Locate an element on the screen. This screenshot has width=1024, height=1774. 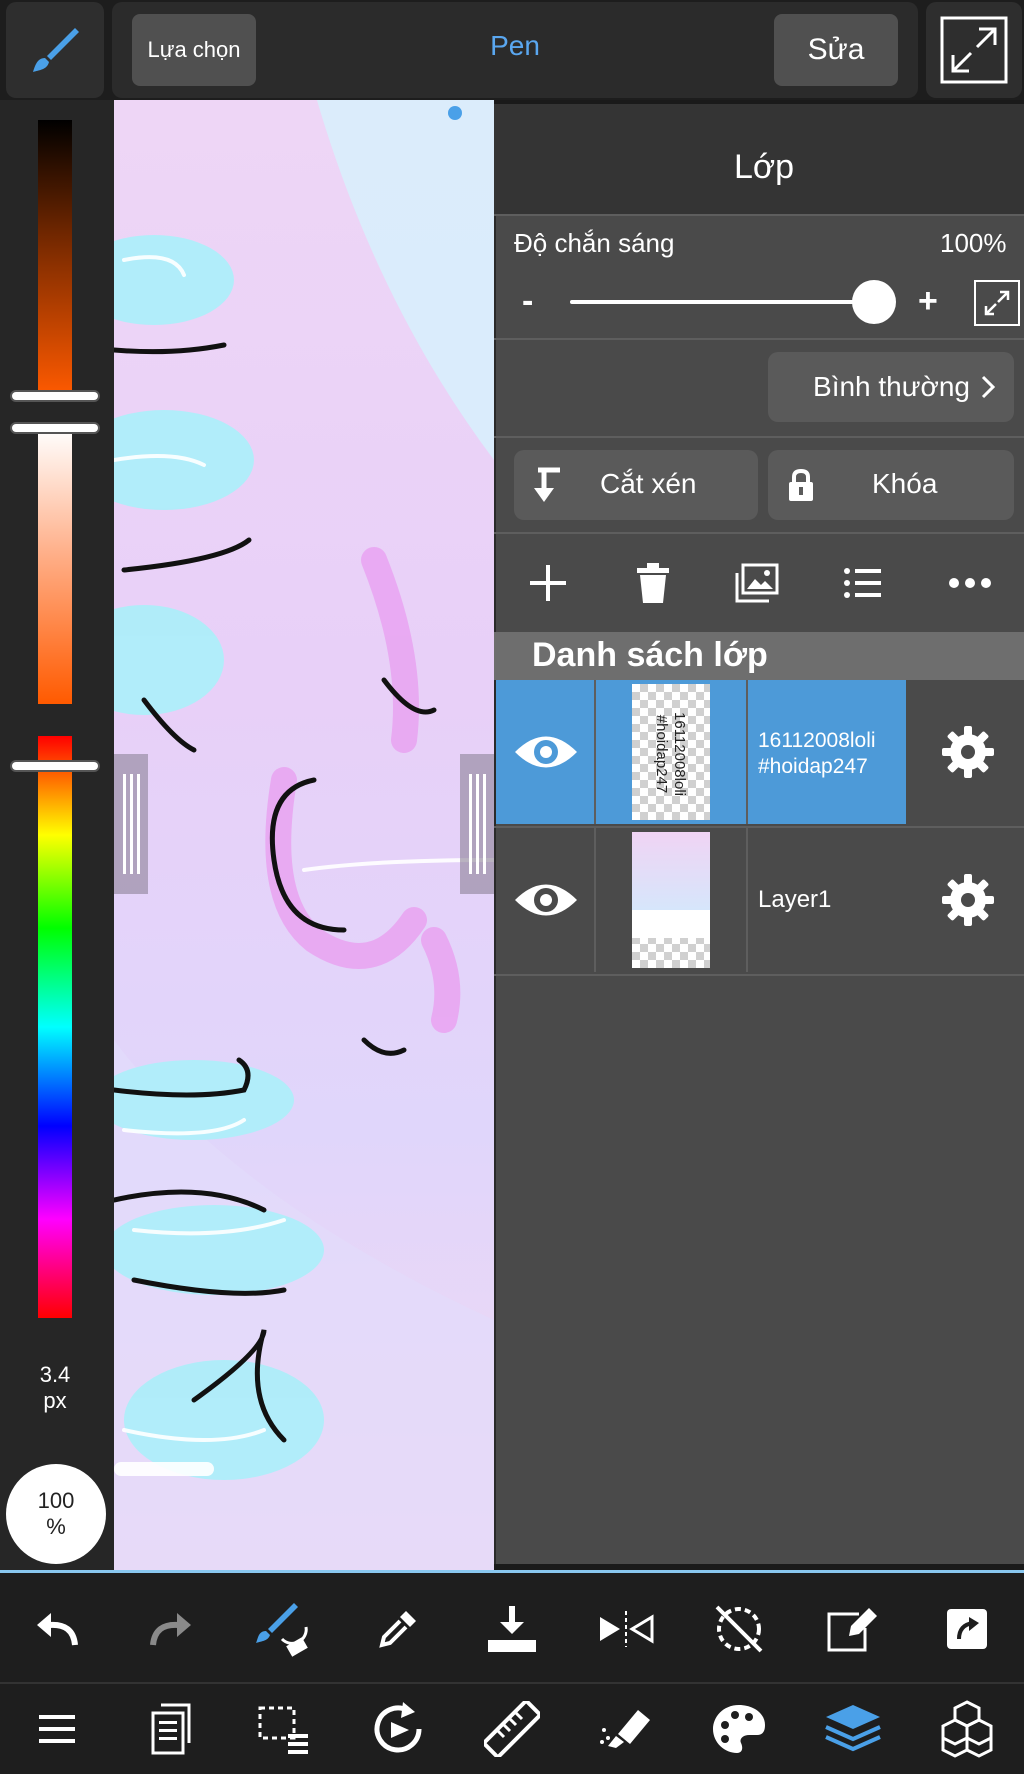
edit-button: Sửa is located at coordinates (836, 50).